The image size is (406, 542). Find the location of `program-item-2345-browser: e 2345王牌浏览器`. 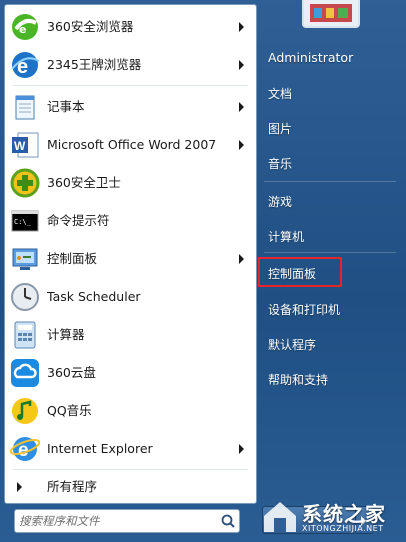

program-item-2345-browser: e 2345王牌浏览器 is located at coordinates (130, 65).